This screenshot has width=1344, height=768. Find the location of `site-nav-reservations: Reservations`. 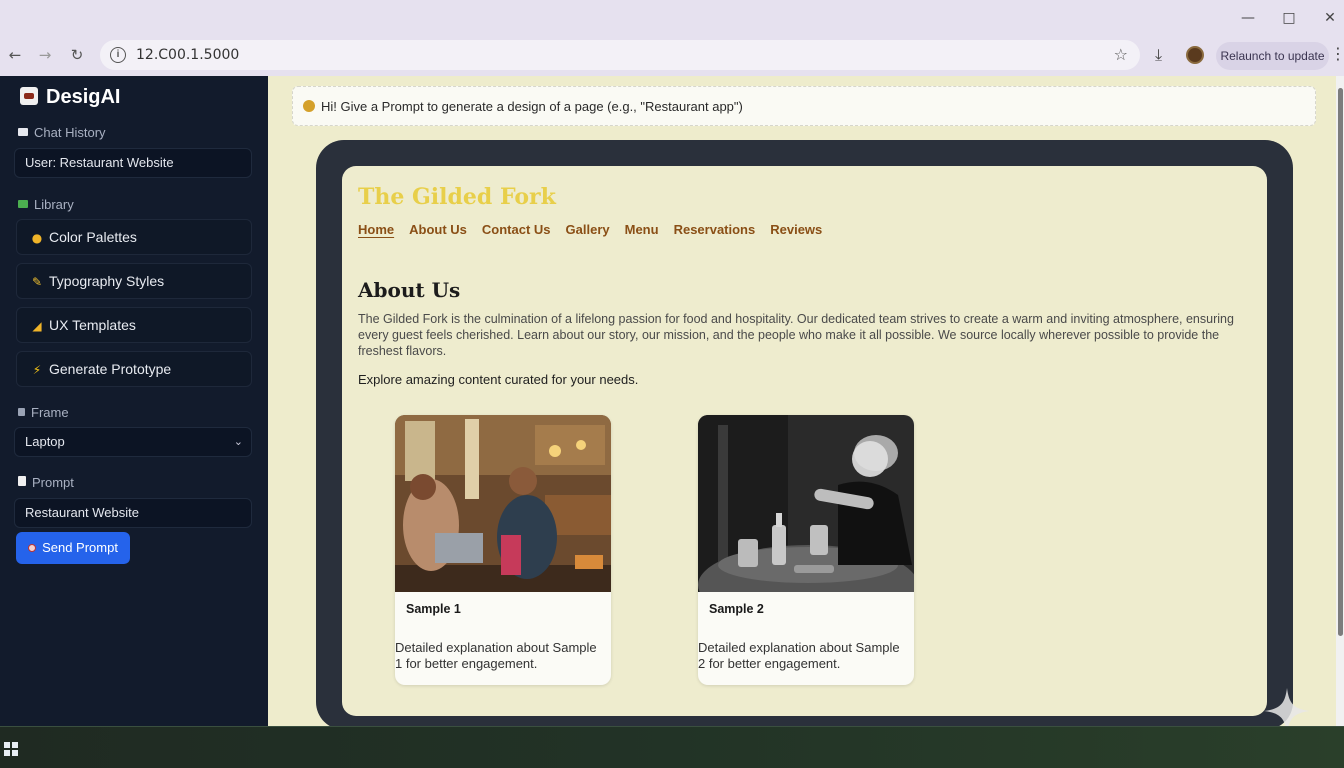

site-nav-reservations: Reservations is located at coordinates (715, 229).